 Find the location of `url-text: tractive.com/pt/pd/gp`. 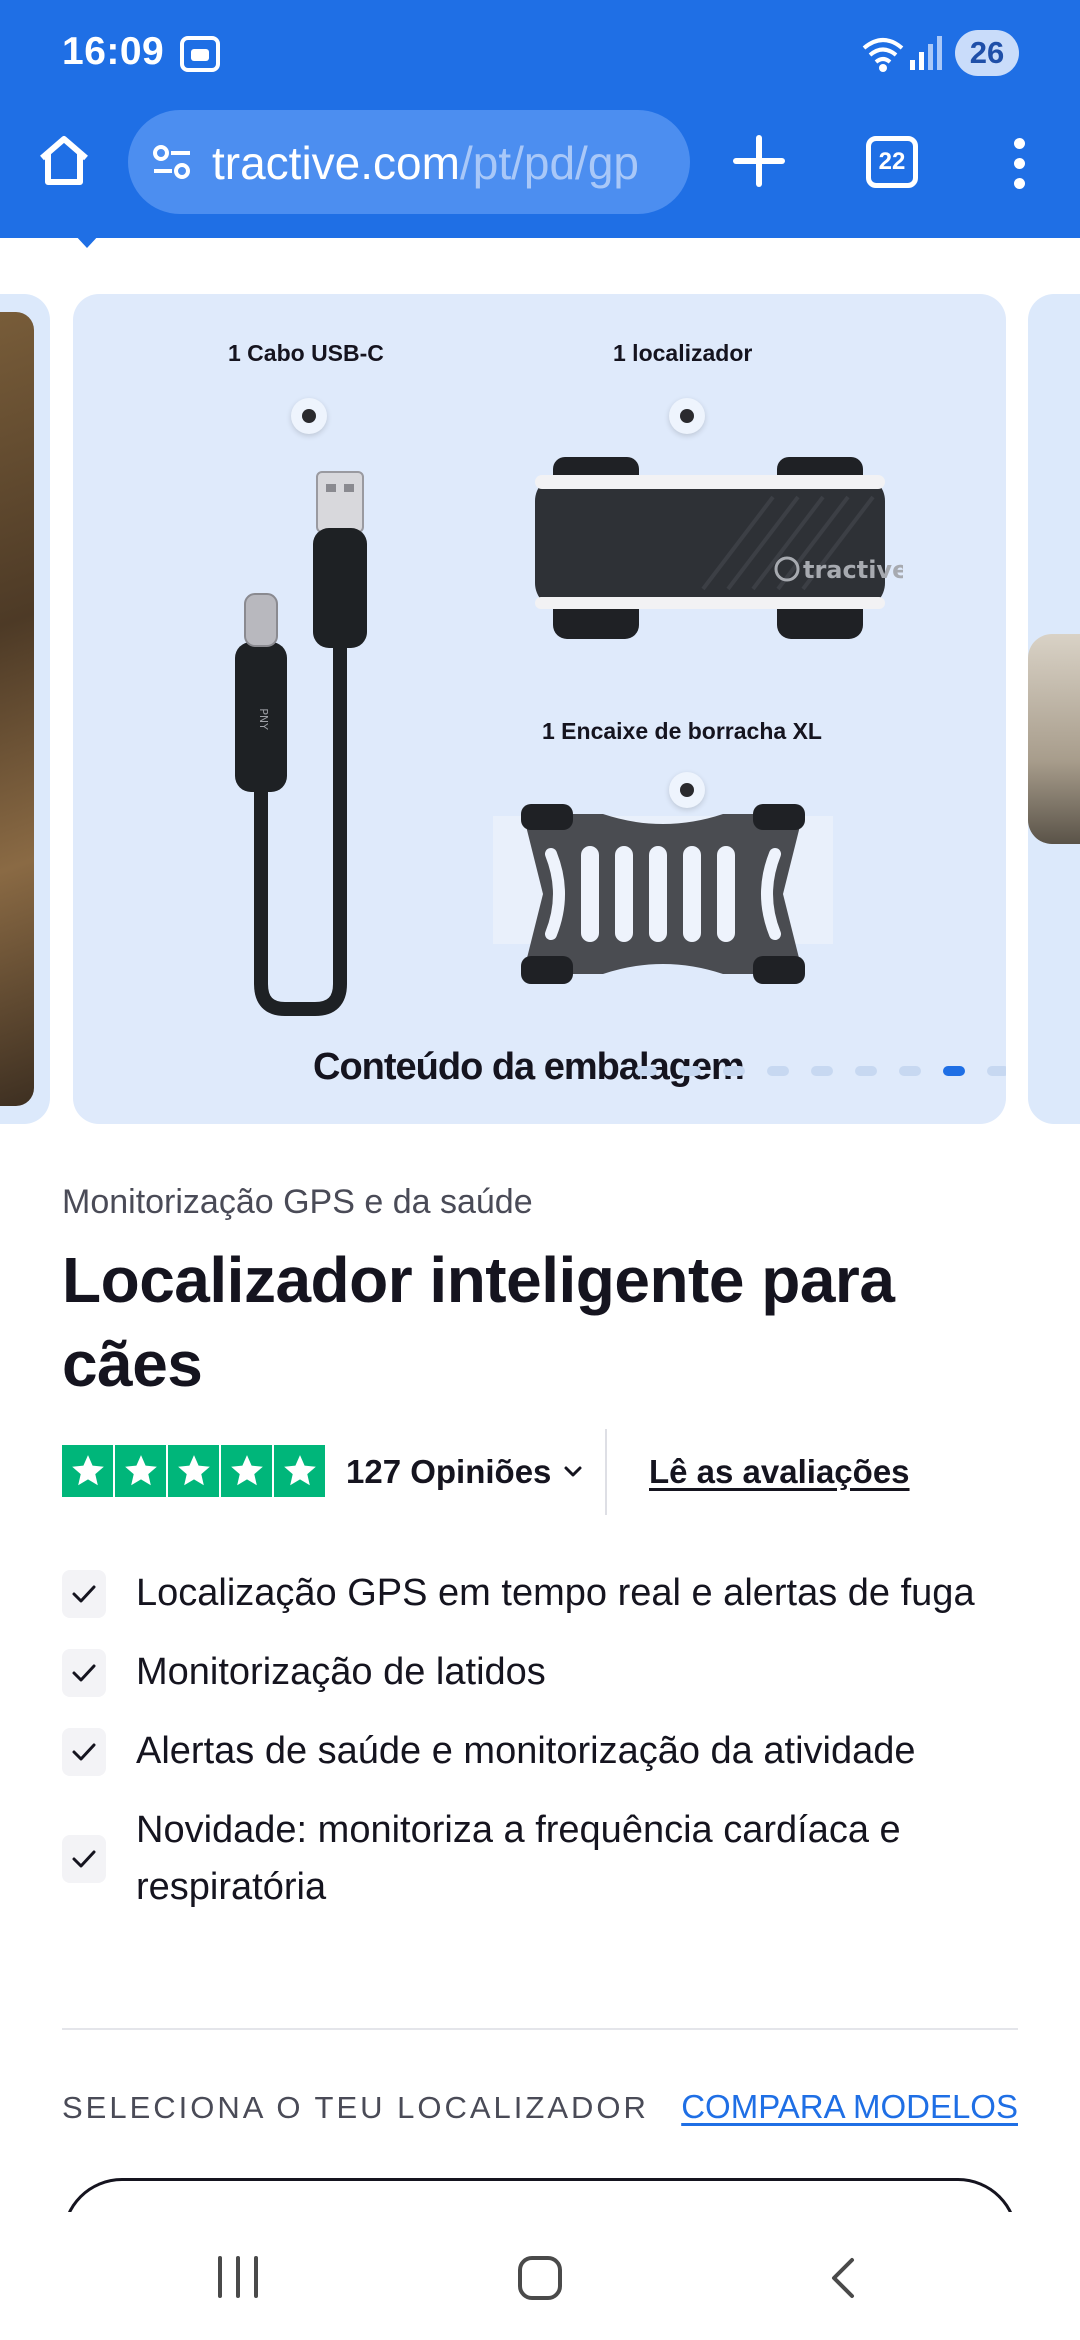

url-text: tractive.com/pt/pd/gp is located at coordinates (447, 163).